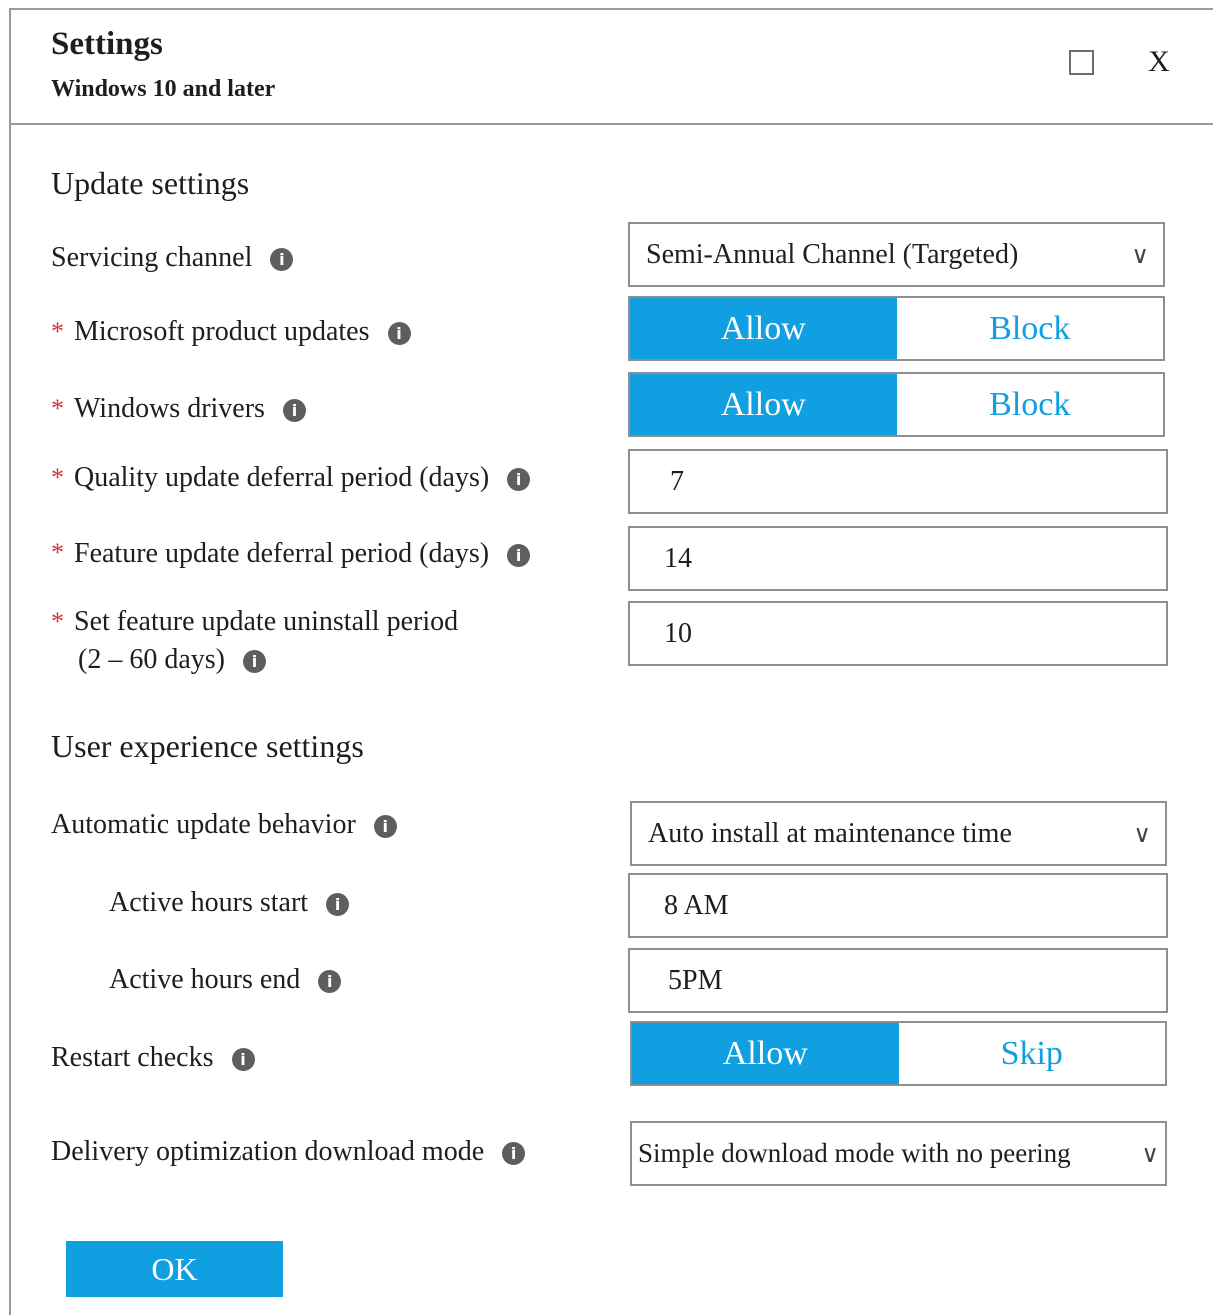 Image resolution: width=1213 pixels, height=1315 pixels. What do you see at coordinates (898, 558) in the screenshot?
I see `feature-deferral-input: 14` at bounding box center [898, 558].